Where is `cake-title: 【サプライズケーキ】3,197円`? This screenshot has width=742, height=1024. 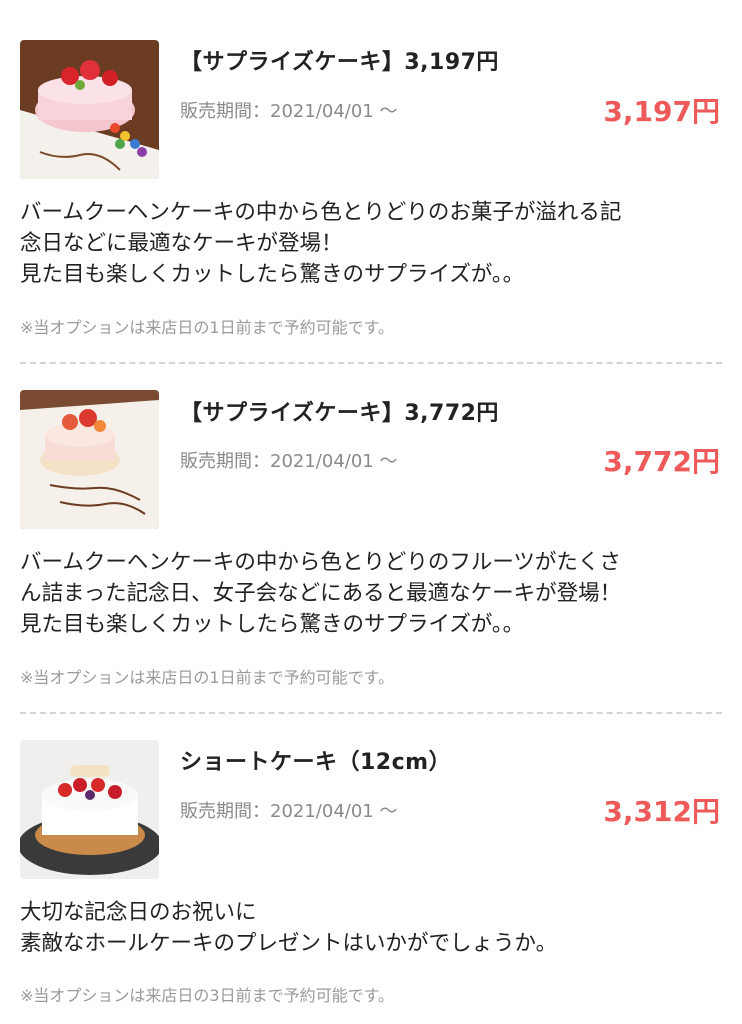 cake-title: 【サプライズケーキ】3,197円 is located at coordinates (339, 62).